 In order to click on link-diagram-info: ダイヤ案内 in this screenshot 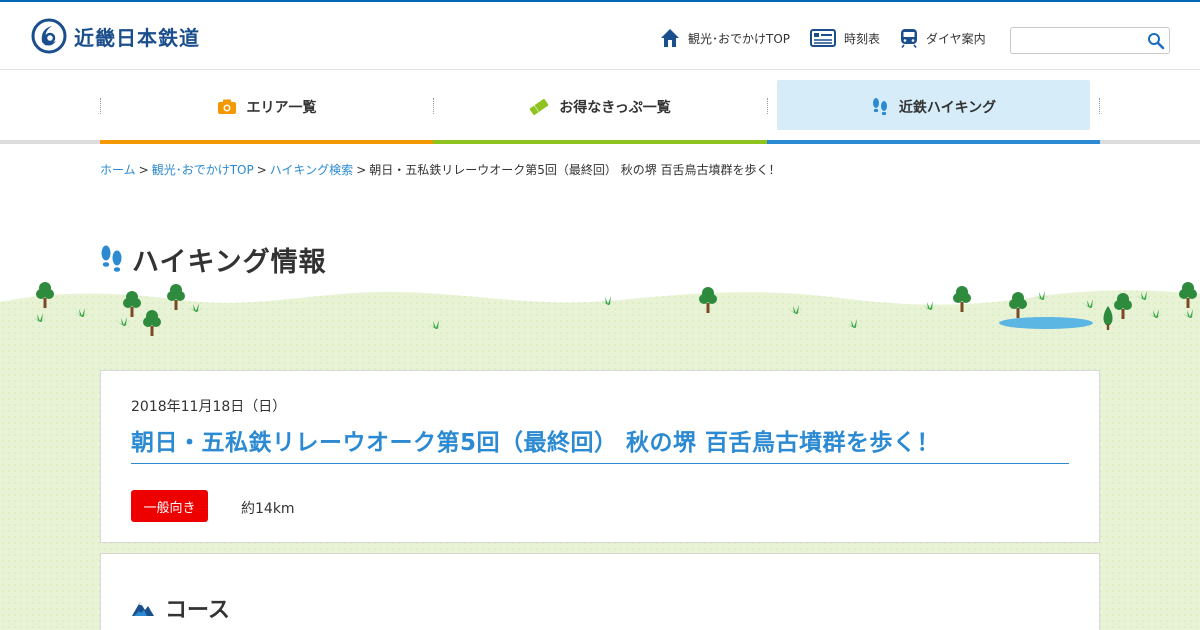, I will do `click(943, 38)`.